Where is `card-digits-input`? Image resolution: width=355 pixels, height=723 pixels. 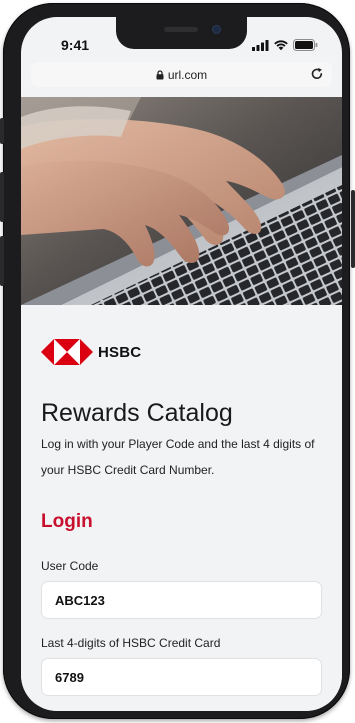 card-digits-input is located at coordinates (181, 677).